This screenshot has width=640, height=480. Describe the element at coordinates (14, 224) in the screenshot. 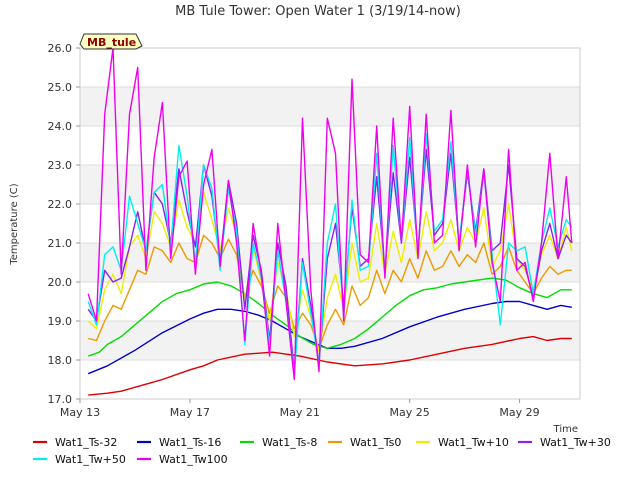

I see `y-axis-title: Temperature (C)` at that location.